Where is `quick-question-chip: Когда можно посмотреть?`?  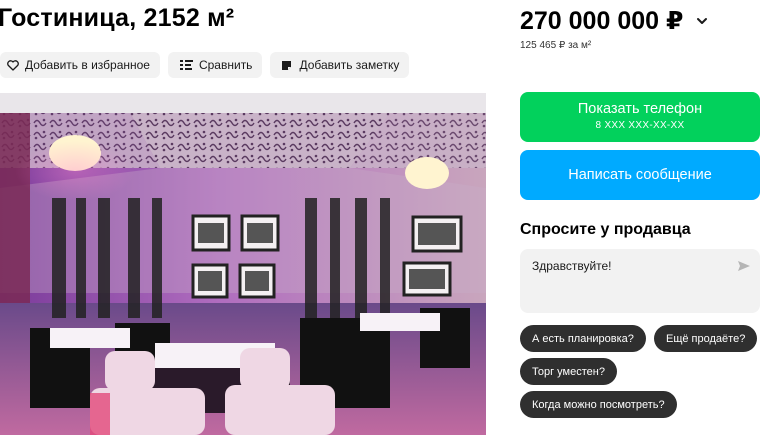
quick-question-chip: Когда можно посмотреть? is located at coordinates (598, 404).